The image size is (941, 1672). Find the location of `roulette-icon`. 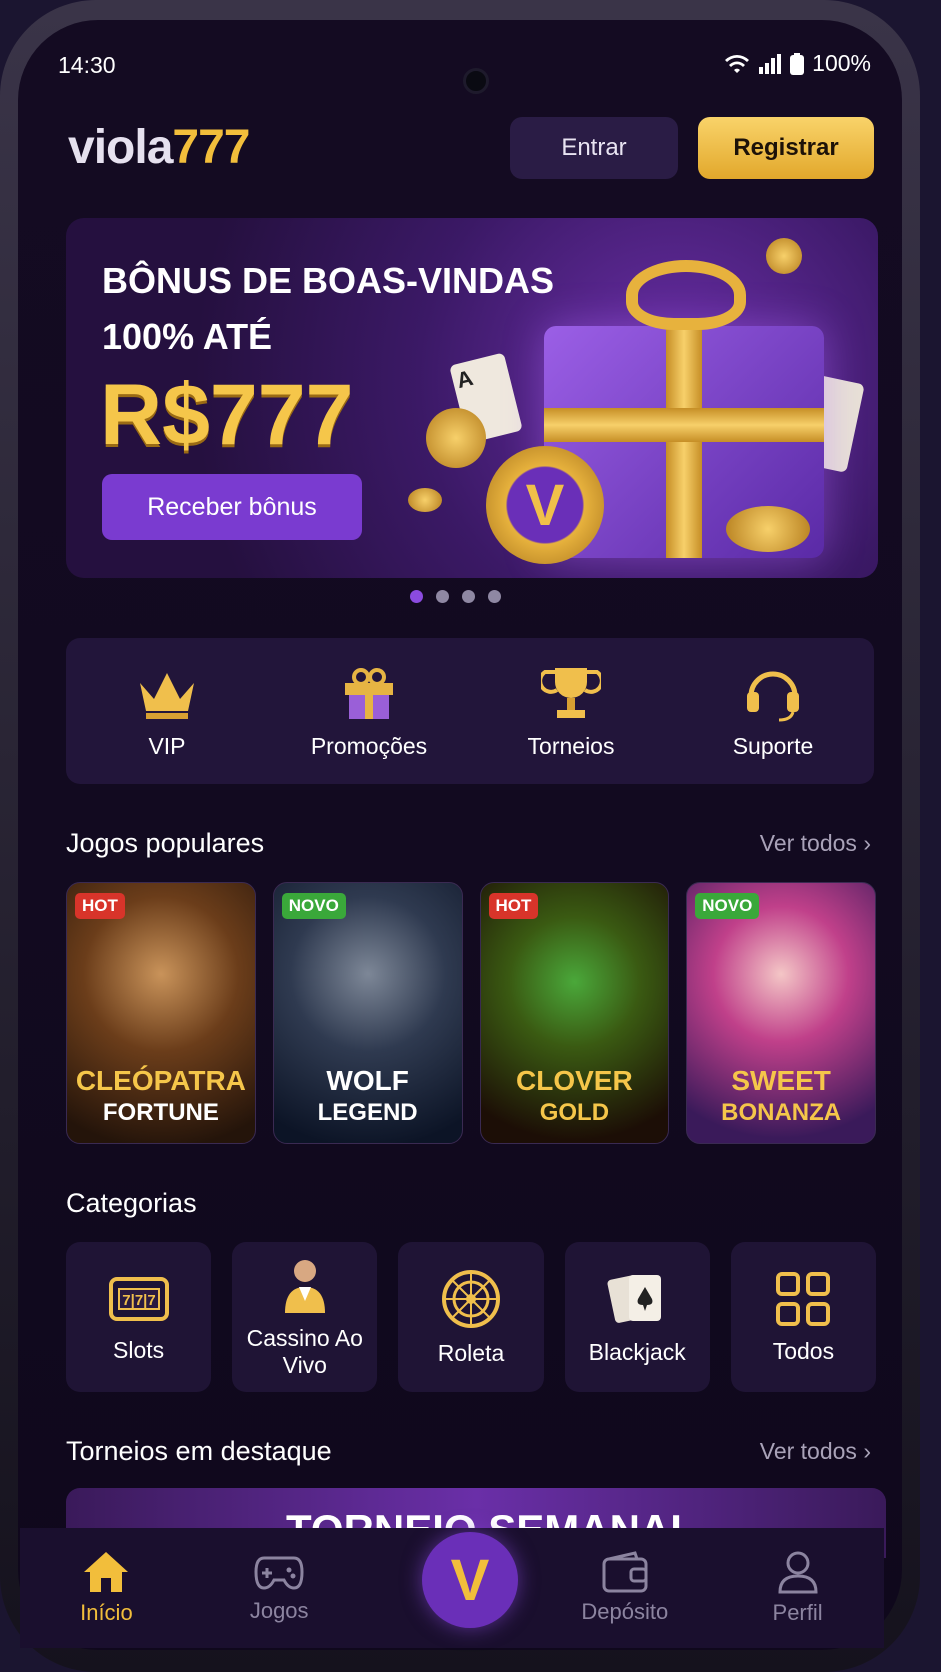

roulette-icon is located at coordinates (471, 1298).